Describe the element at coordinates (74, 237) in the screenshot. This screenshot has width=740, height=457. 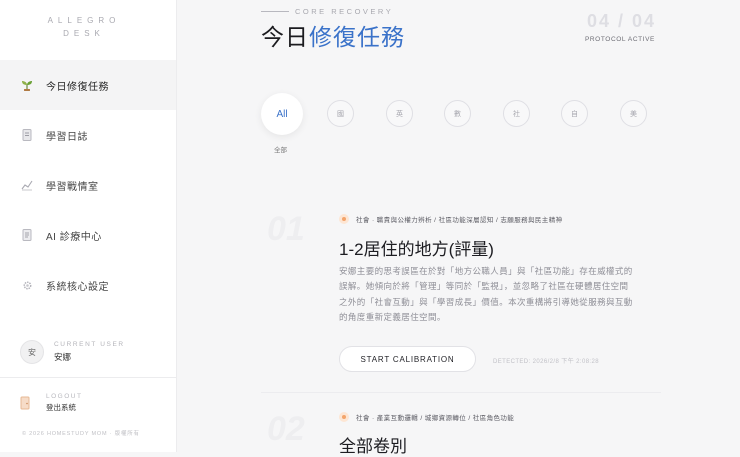
I see `sidebar-item-label: AI 診療中心` at that location.